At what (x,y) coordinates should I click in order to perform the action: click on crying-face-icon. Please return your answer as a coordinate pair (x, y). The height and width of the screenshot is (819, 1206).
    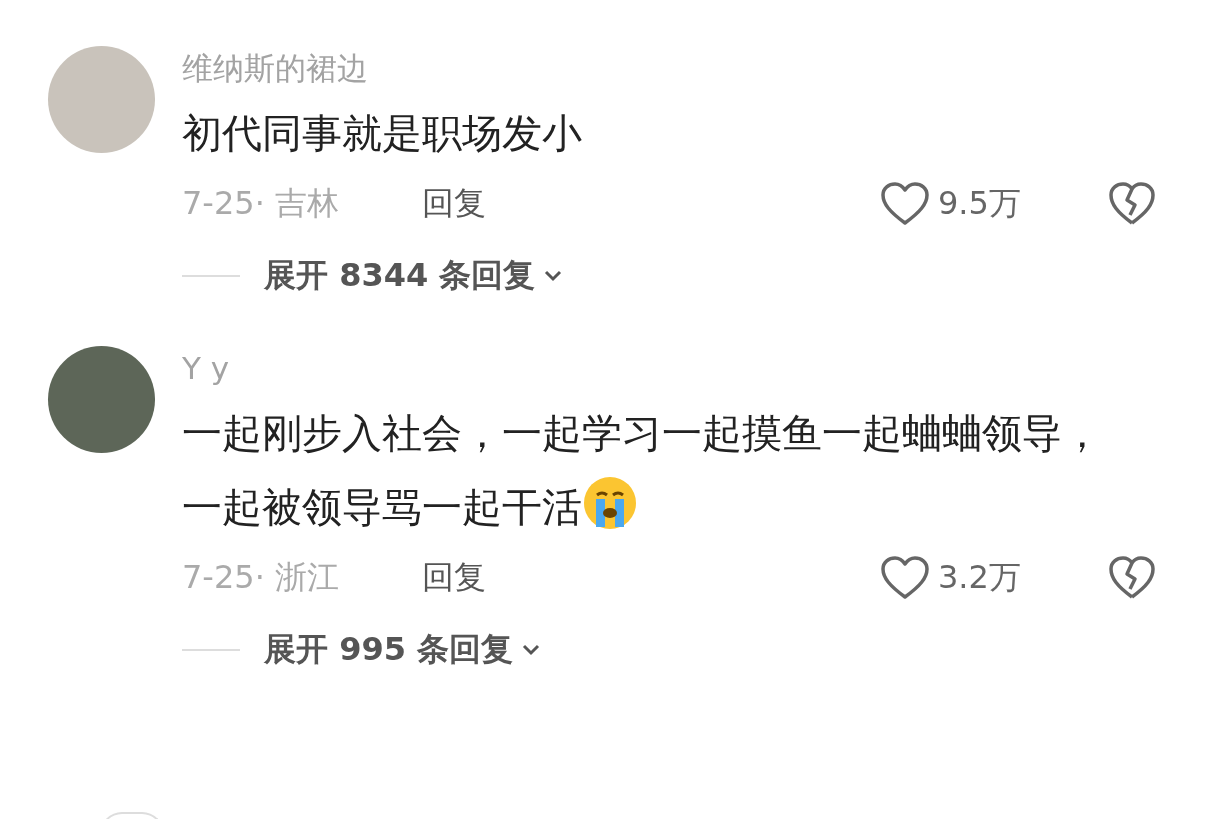
    Looking at the image, I should click on (610, 503).